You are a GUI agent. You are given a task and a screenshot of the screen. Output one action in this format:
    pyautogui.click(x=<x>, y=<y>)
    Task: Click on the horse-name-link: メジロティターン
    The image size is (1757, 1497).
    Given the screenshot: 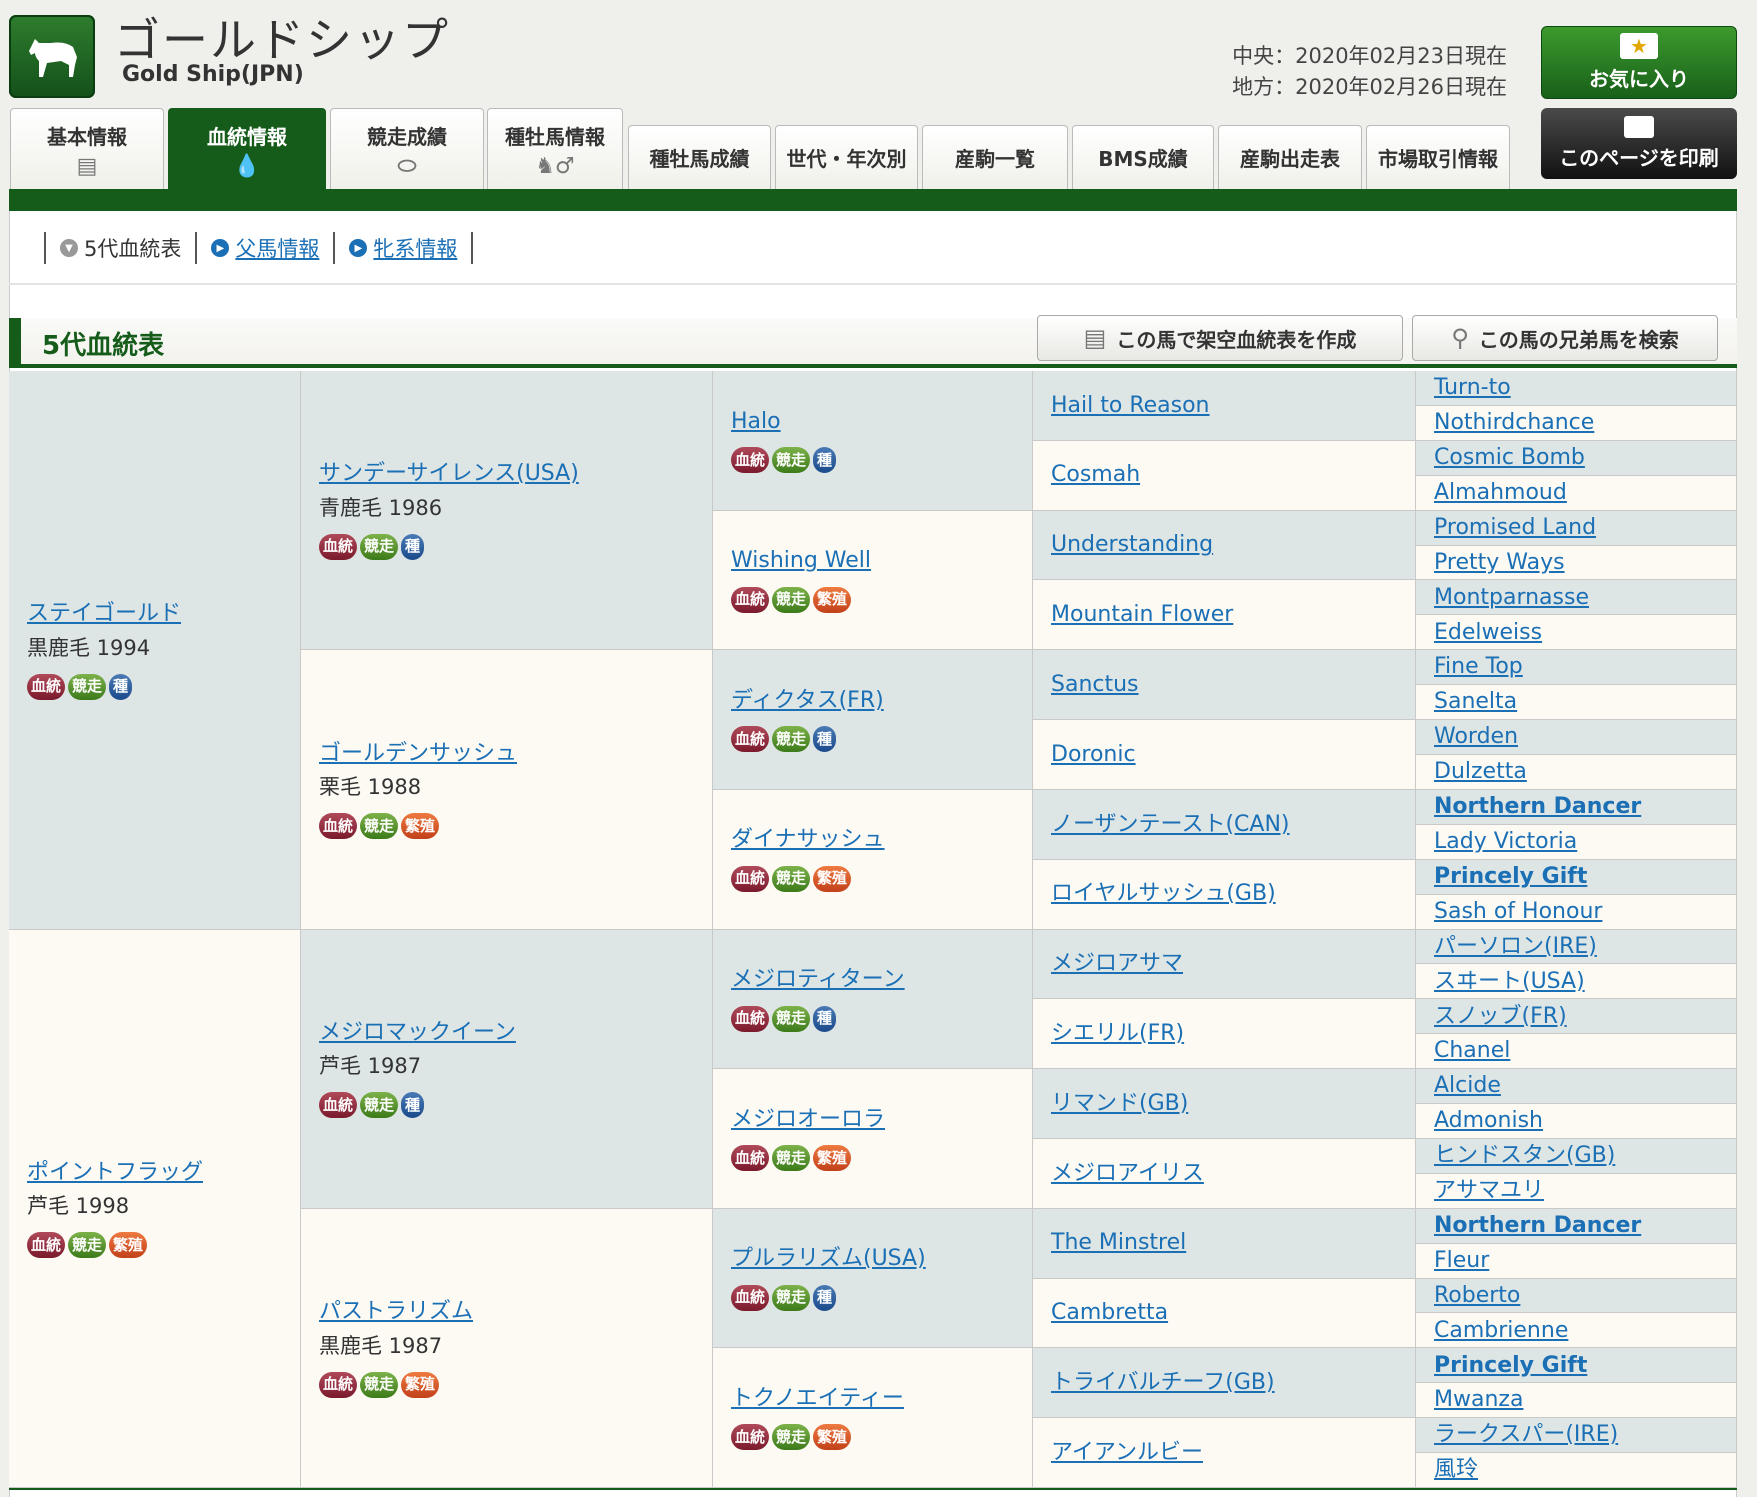 What is the action you would take?
    pyautogui.click(x=818, y=979)
    